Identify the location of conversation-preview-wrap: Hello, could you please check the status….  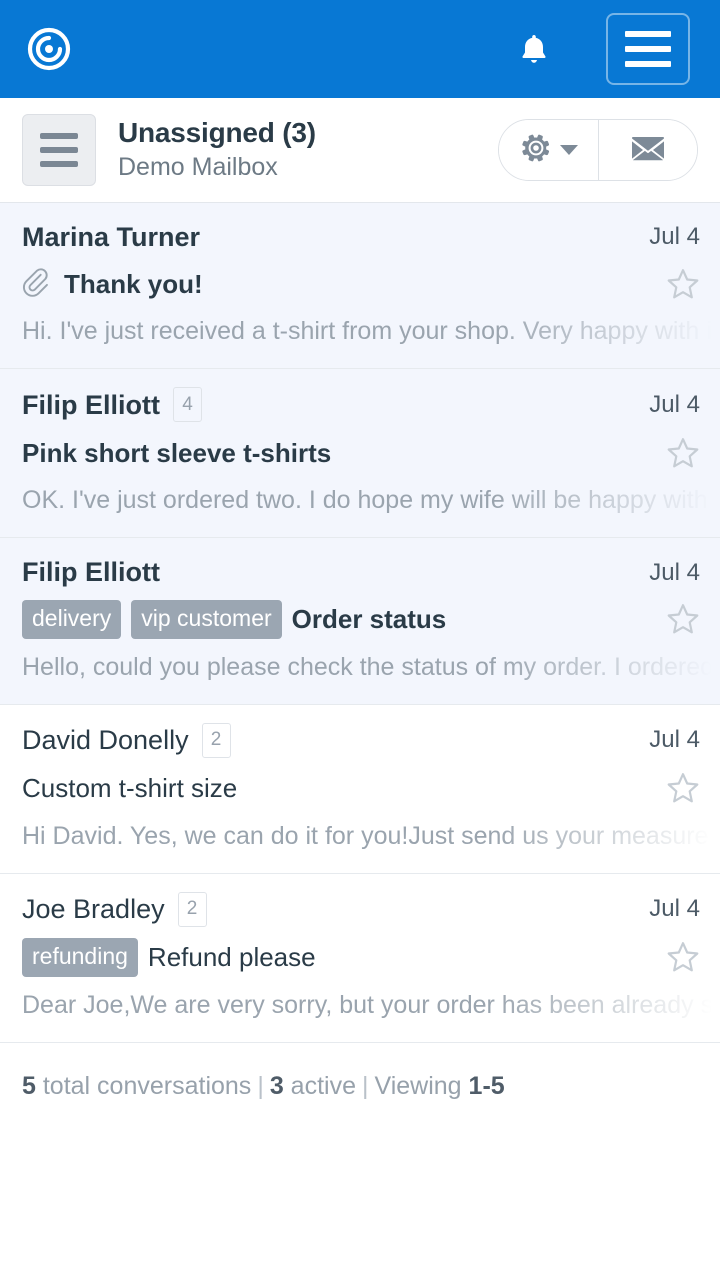
(360, 667).